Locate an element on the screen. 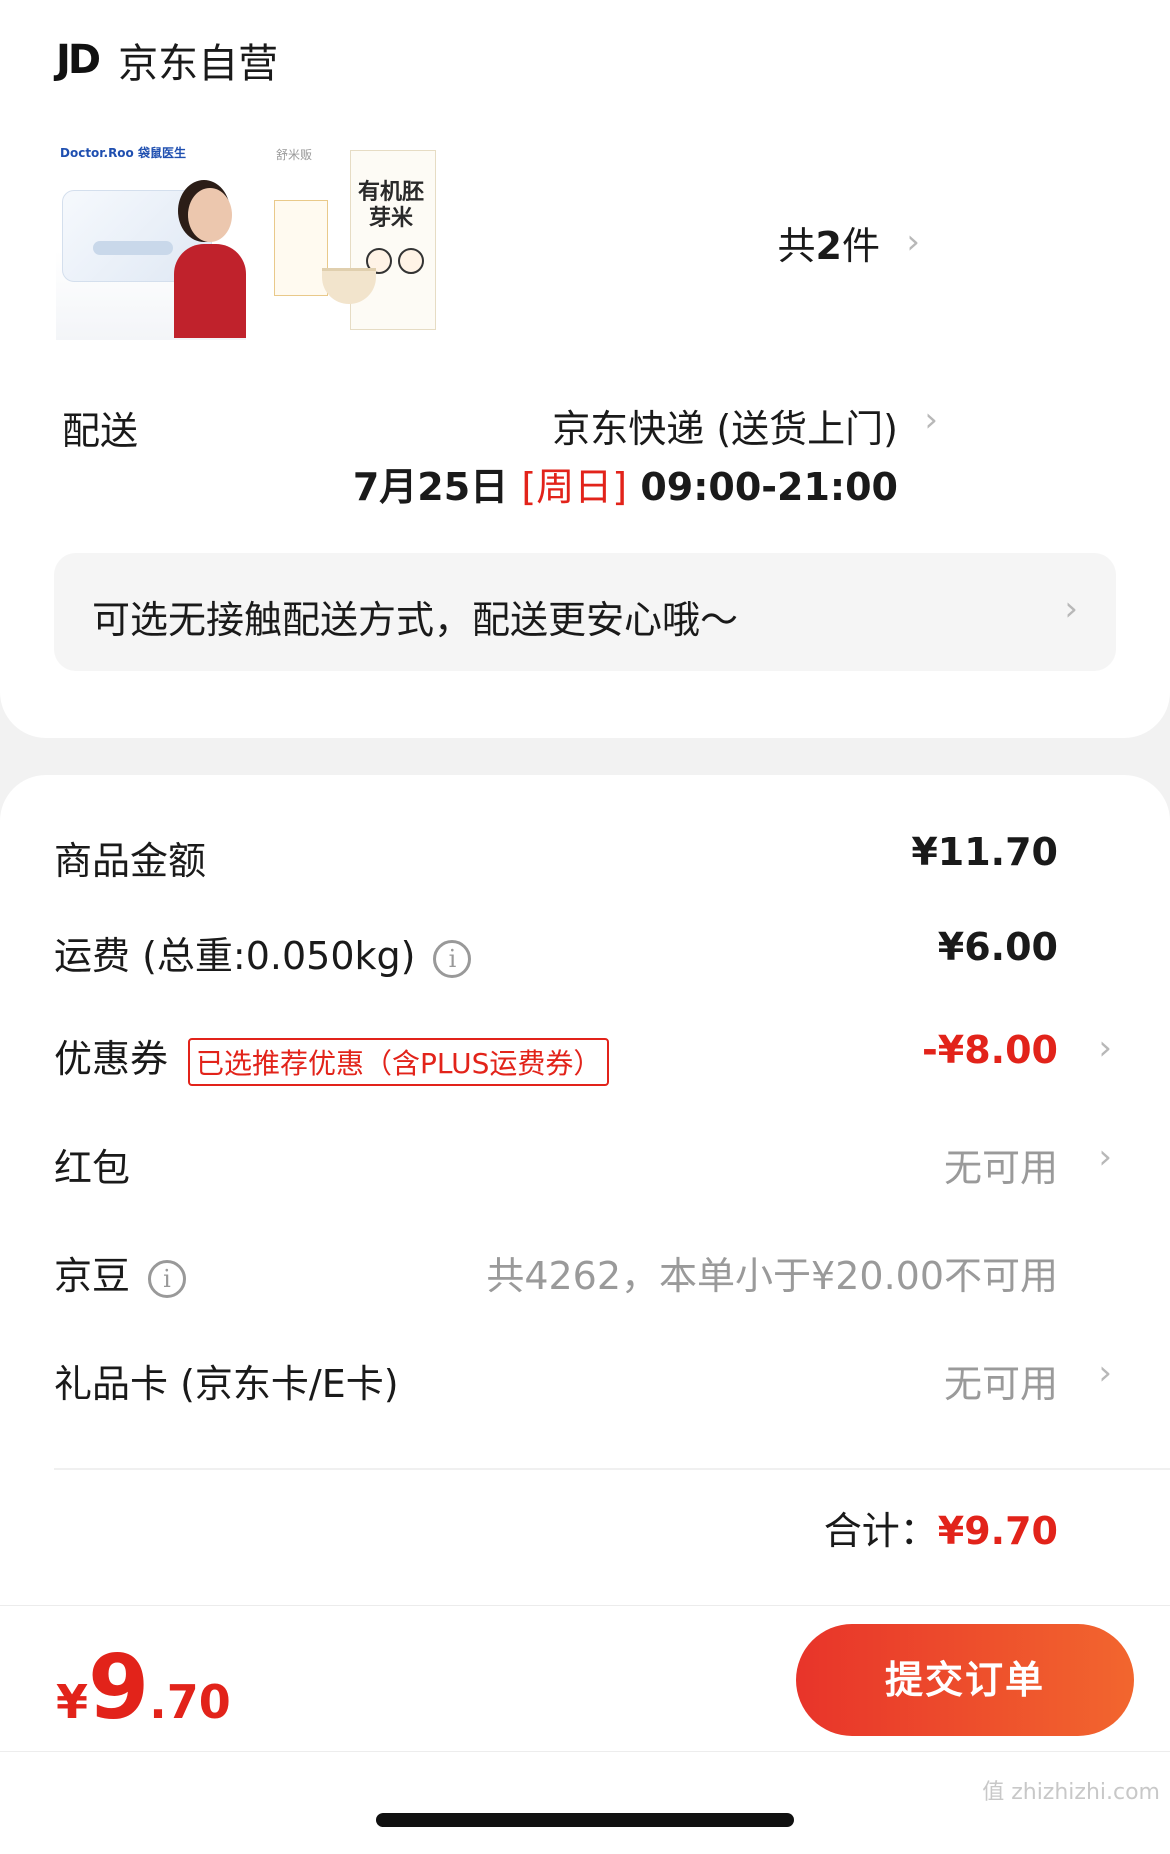  jingdou-label: 京豆 i is located at coordinates (120, 1272).